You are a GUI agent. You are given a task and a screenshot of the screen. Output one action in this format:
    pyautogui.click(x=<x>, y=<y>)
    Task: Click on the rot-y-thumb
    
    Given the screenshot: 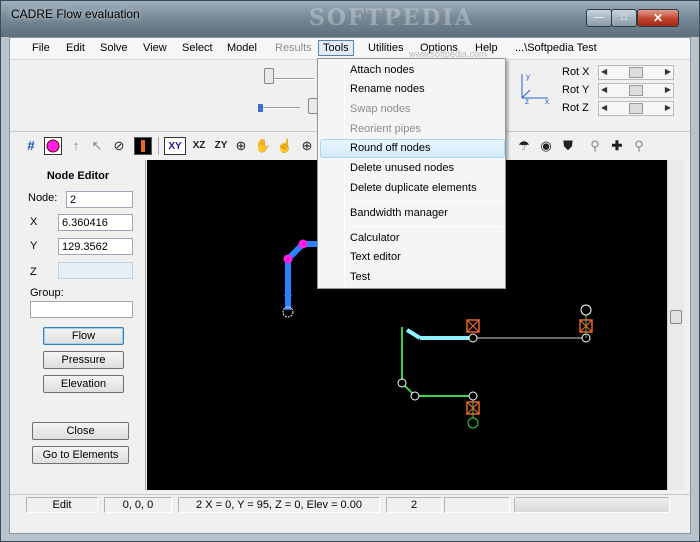 What is the action you would take?
    pyautogui.click(x=636, y=90)
    